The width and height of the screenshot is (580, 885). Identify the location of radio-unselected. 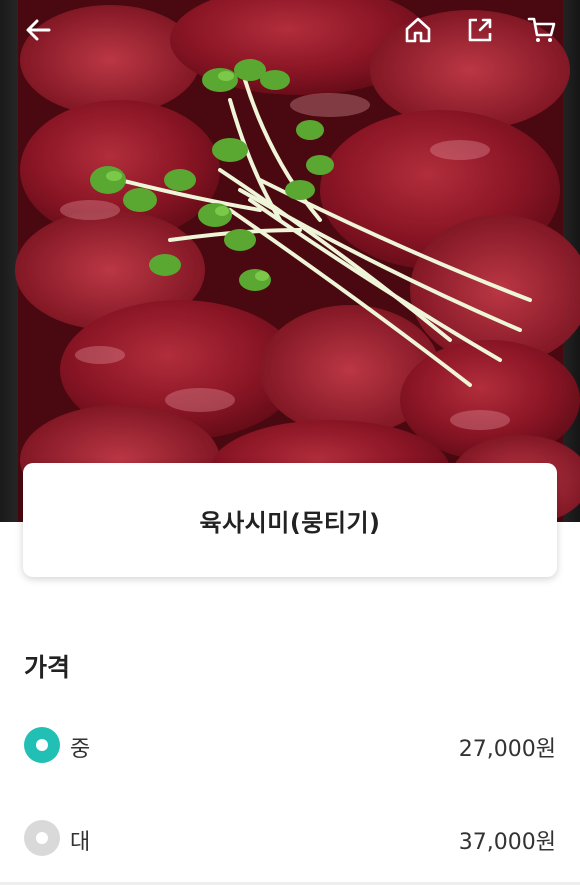
(42, 838).